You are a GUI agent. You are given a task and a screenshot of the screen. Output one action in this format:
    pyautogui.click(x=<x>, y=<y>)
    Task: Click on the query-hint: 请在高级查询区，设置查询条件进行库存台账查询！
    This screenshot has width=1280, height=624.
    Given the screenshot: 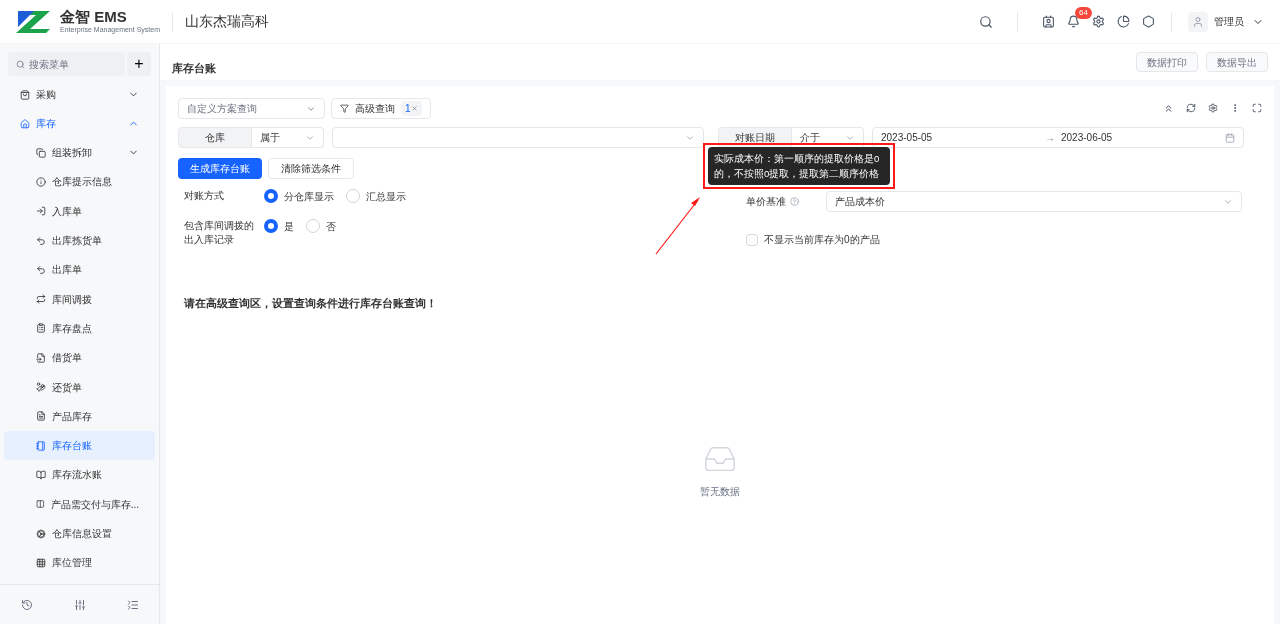 What is the action you would take?
    pyautogui.click(x=310, y=303)
    